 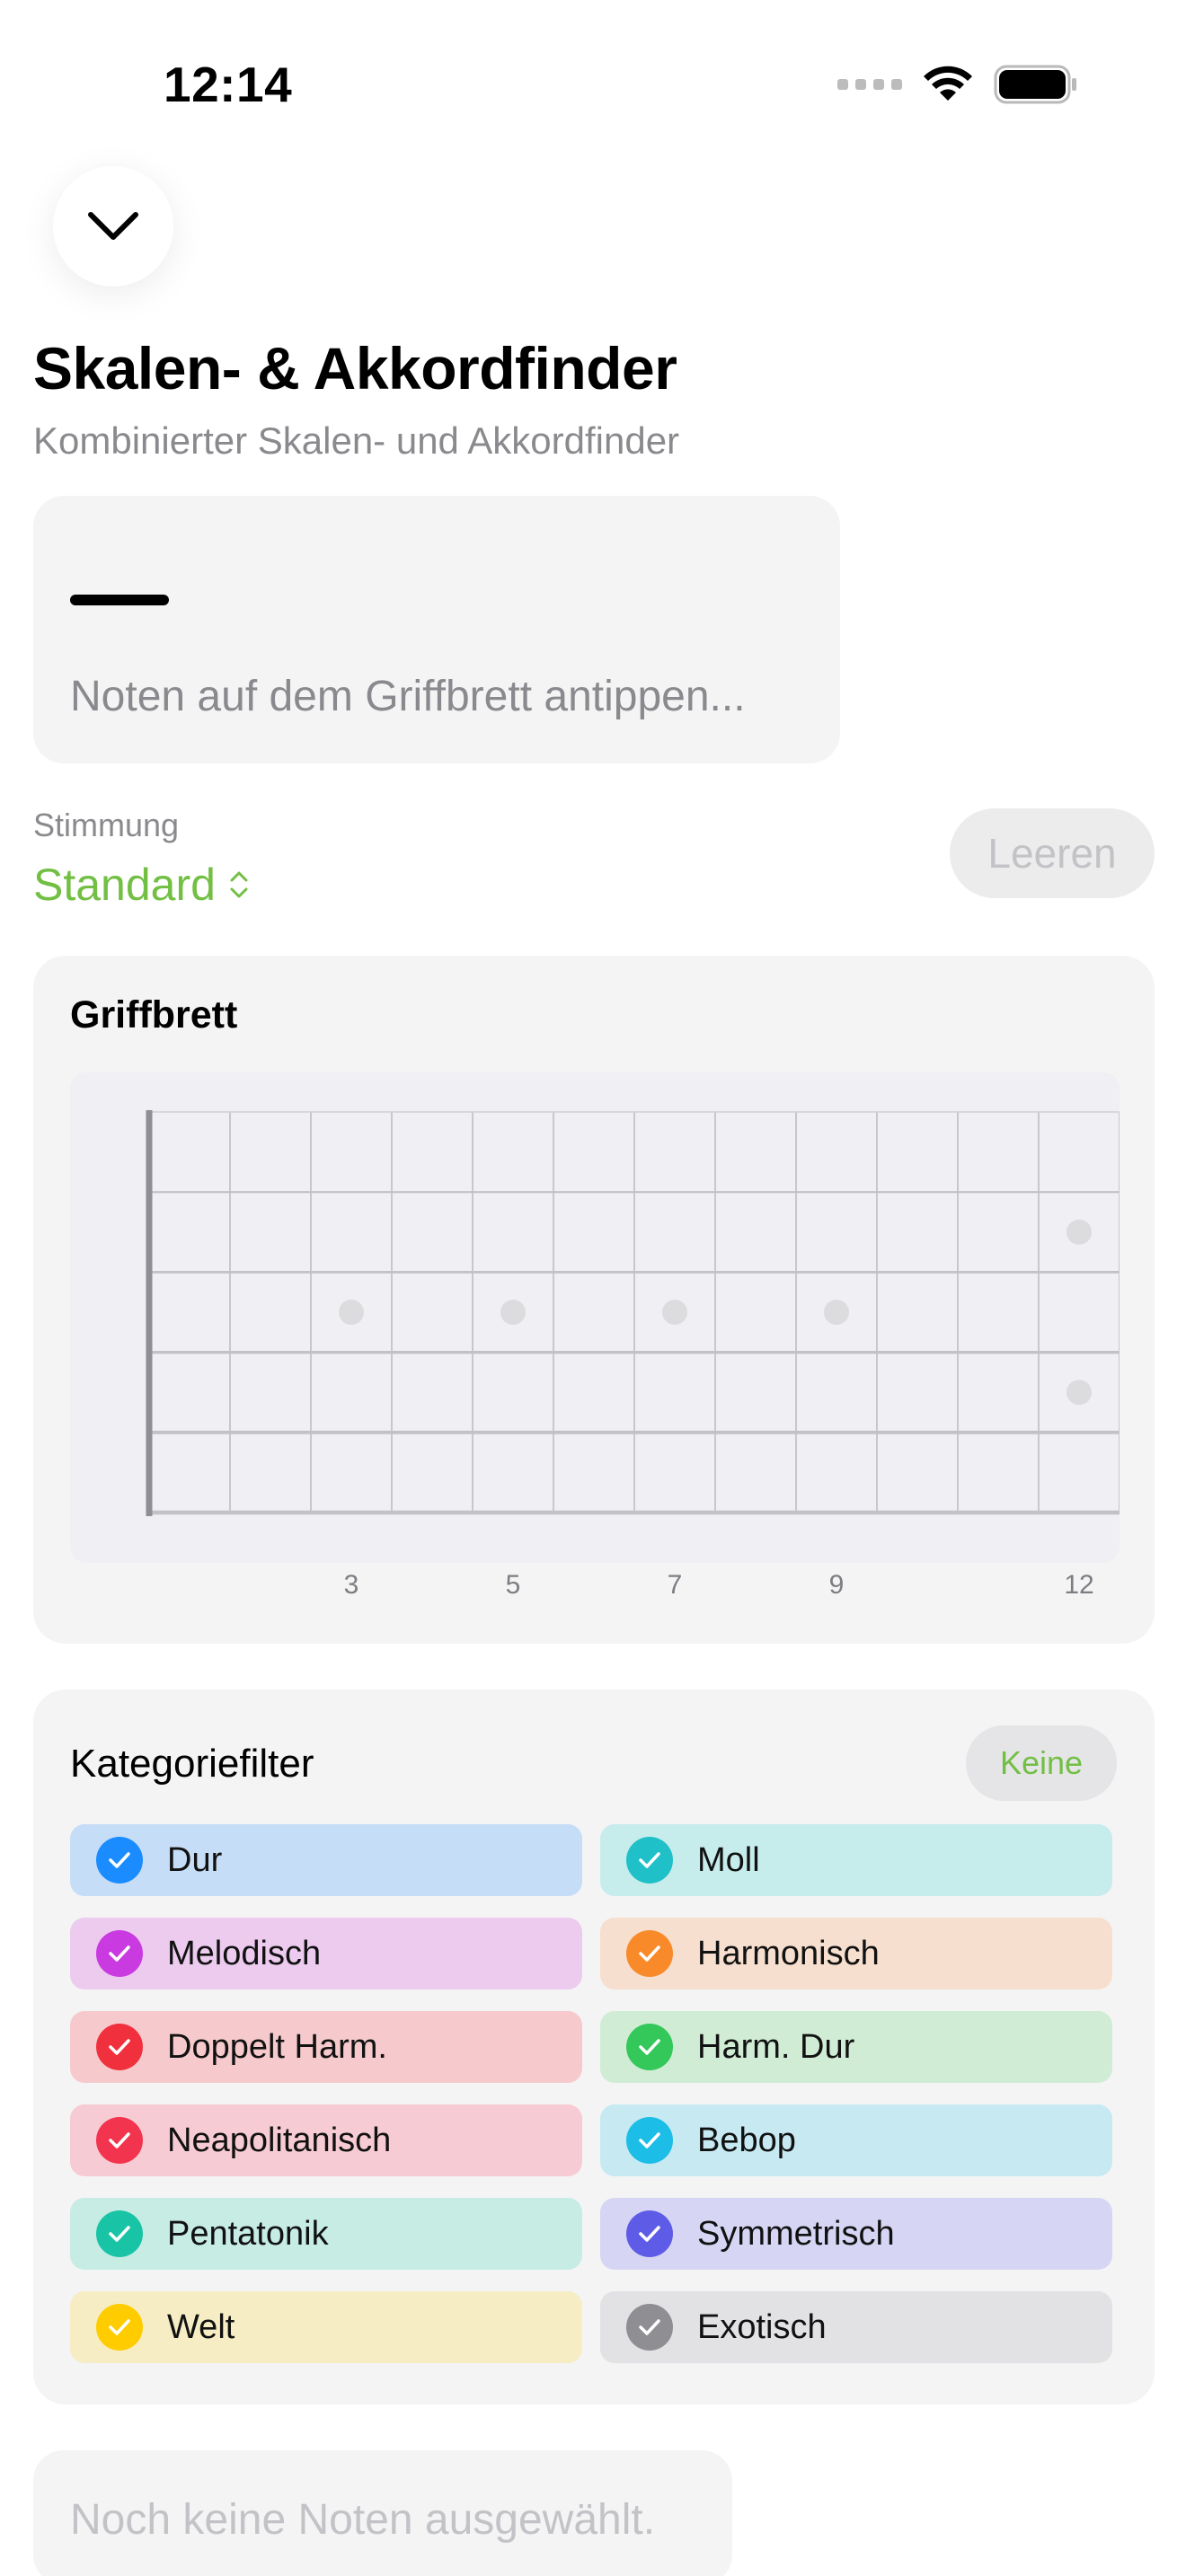 I want to click on category-chip-pentatonik: Pentatonik, so click(x=326, y=2234).